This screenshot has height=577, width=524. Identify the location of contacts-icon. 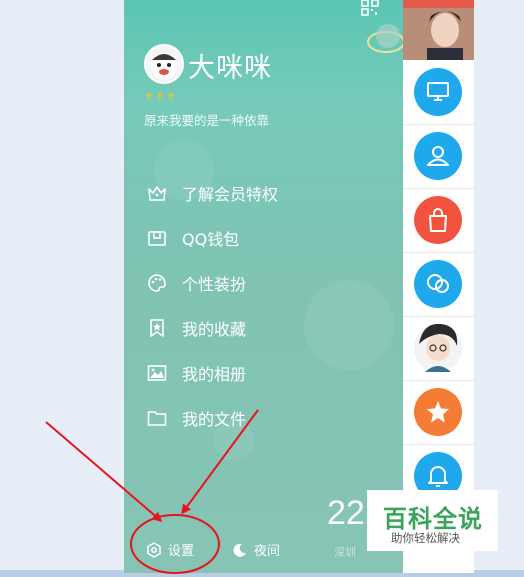
(438, 156).